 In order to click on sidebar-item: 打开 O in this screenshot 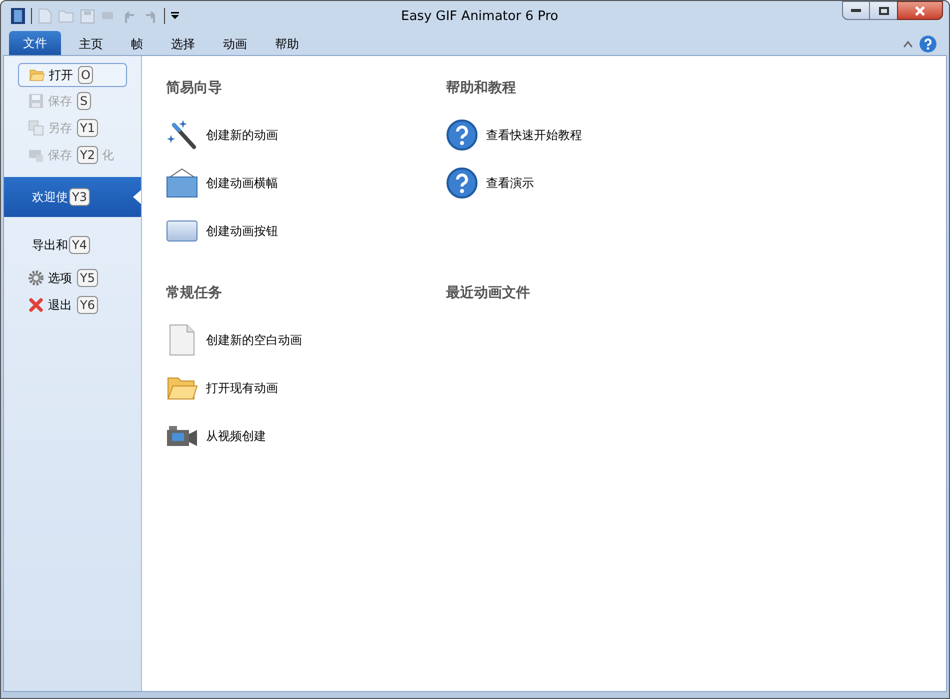, I will do `click(72, 75)`.